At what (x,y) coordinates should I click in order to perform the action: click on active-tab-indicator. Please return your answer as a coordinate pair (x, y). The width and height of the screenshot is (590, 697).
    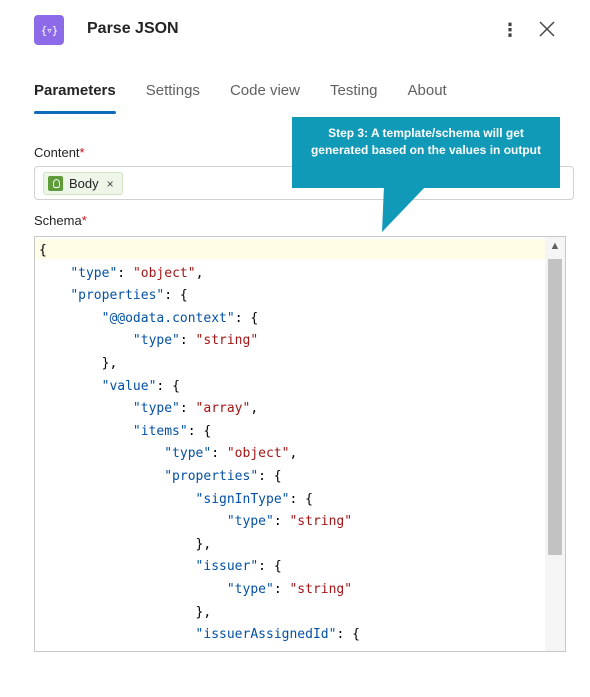
    Looking at the image, I should click on (75, 112).